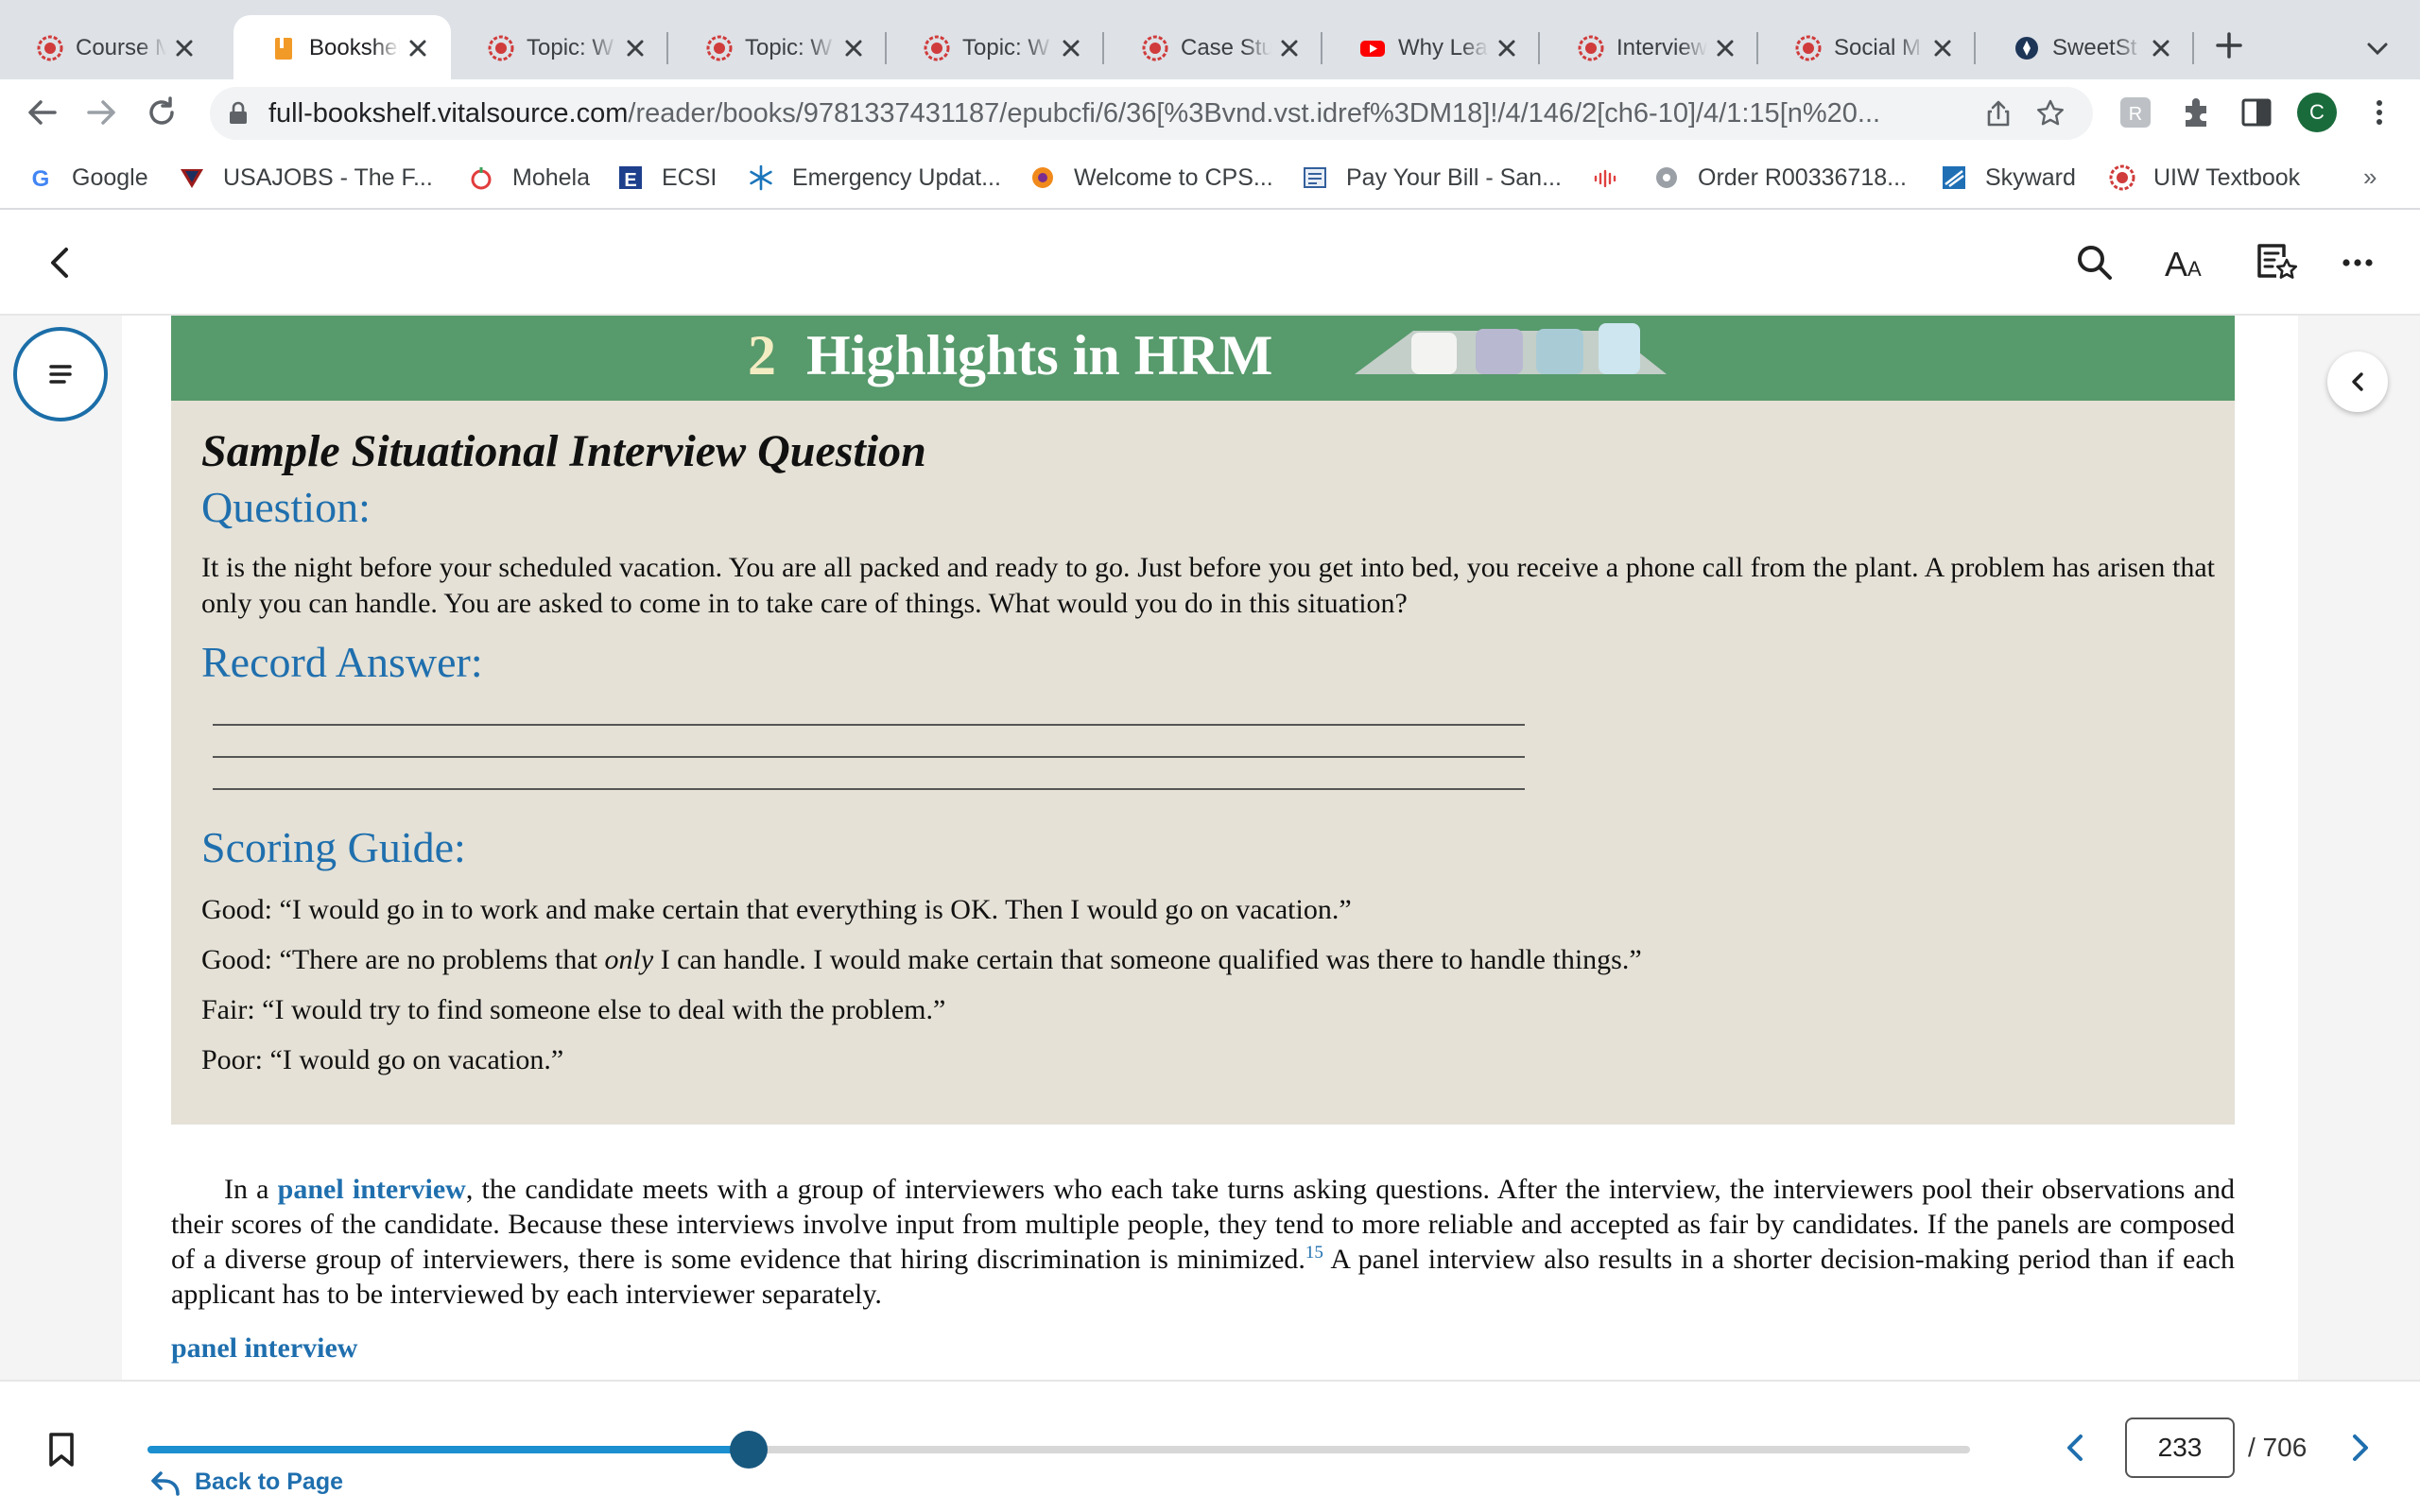  I want to click on bookmark-star-icon, so click(2050, 113).